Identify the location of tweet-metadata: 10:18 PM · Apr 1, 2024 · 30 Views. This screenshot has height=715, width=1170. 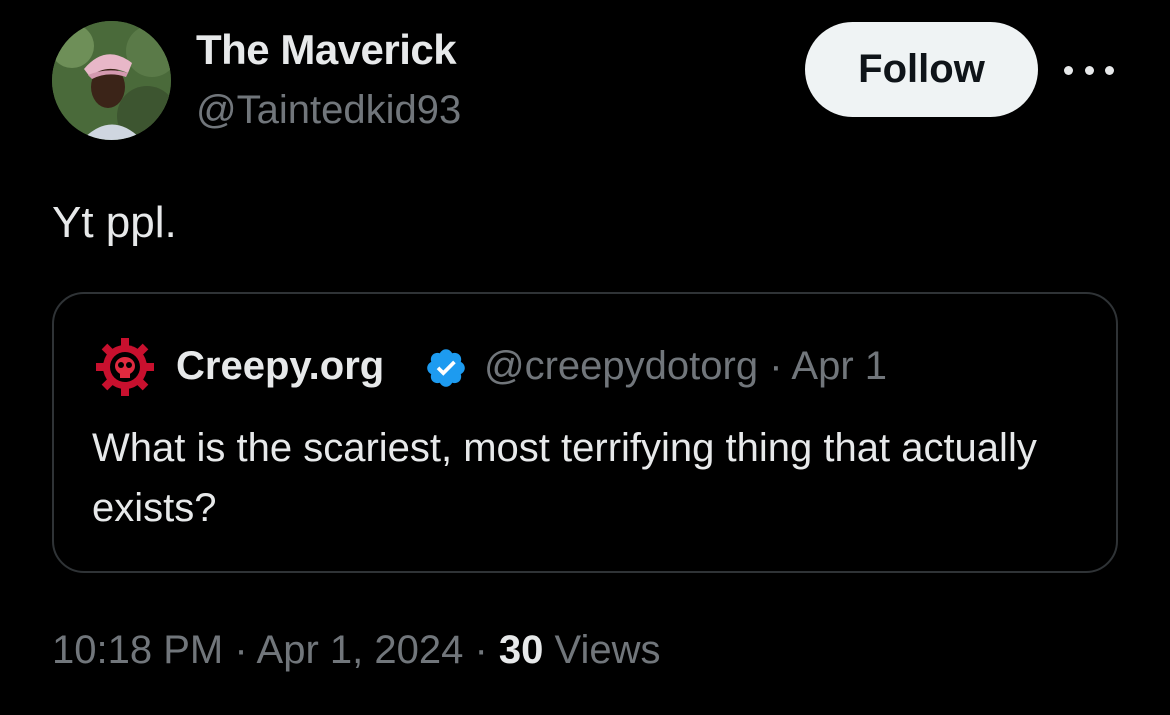
(356, 650).